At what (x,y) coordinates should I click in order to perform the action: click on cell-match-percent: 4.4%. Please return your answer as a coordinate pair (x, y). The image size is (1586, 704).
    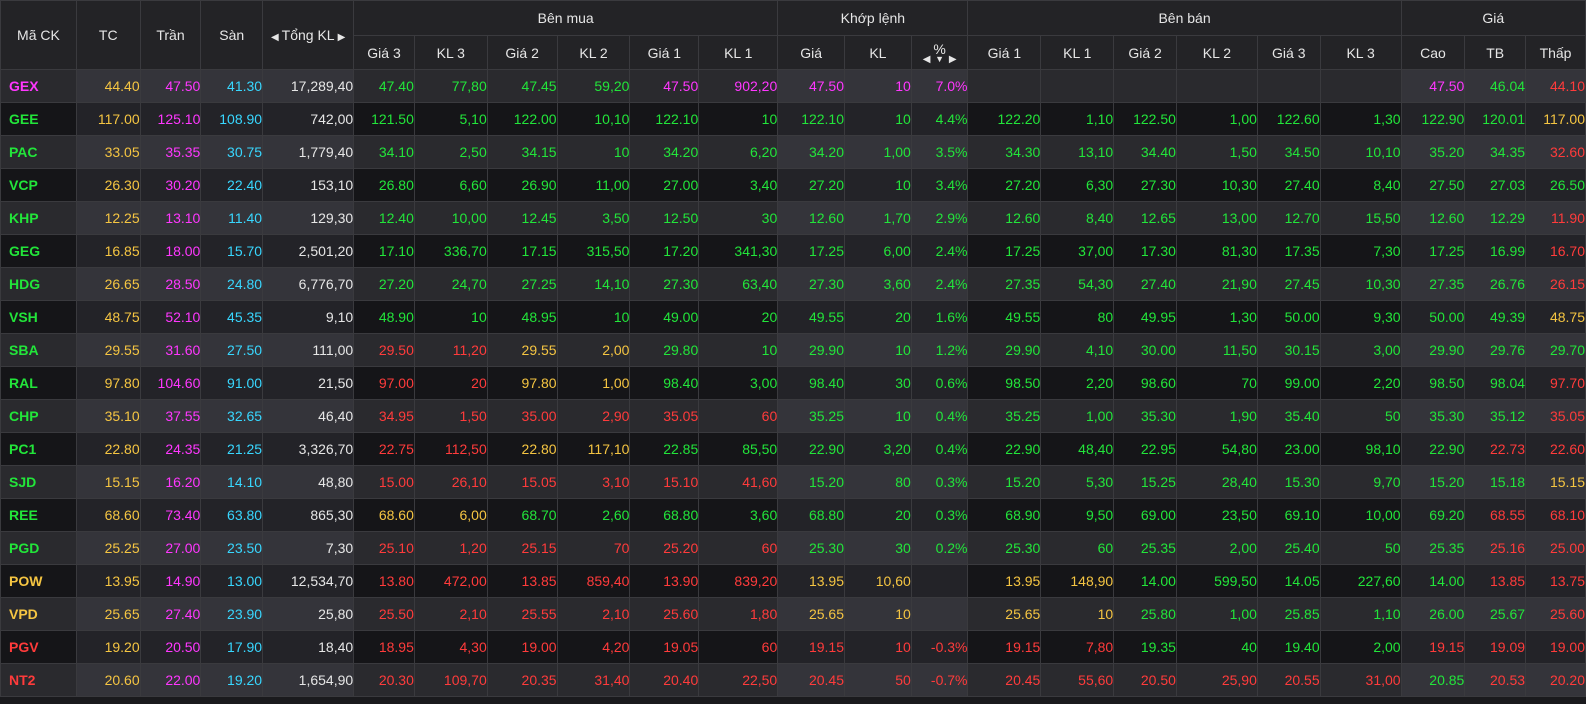
    Looking at the image, I should click on (939, 119).